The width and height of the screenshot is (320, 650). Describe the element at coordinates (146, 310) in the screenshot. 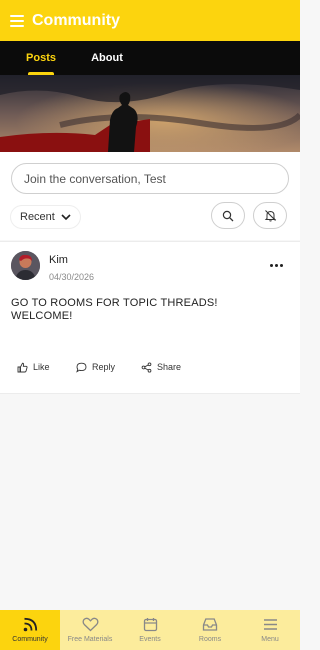

I see `post-body: GO TO ROOMS FOR TOPIC THREADS! WELCOME!` at that location.